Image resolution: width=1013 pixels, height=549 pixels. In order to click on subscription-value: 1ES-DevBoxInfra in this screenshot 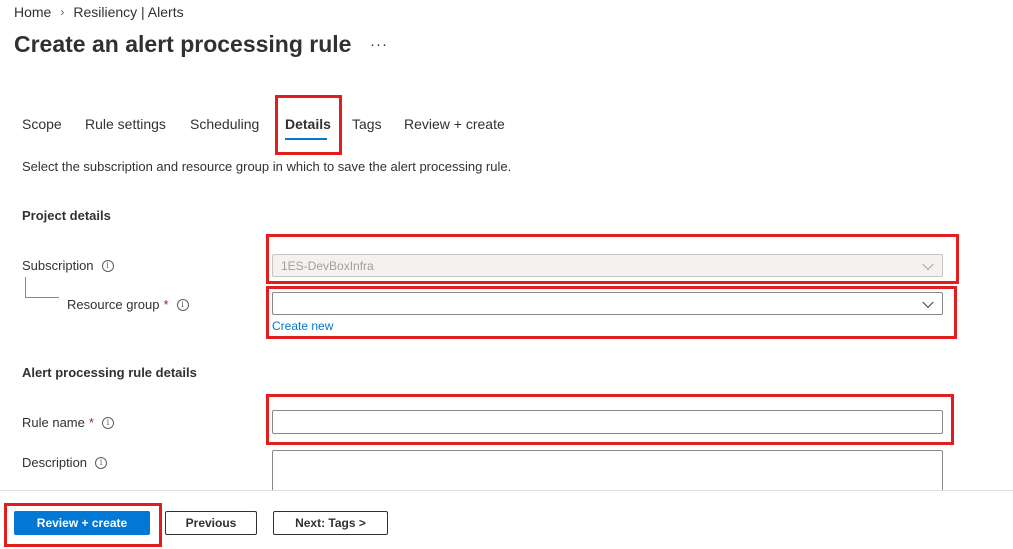, I will do `click(327, 265)`.